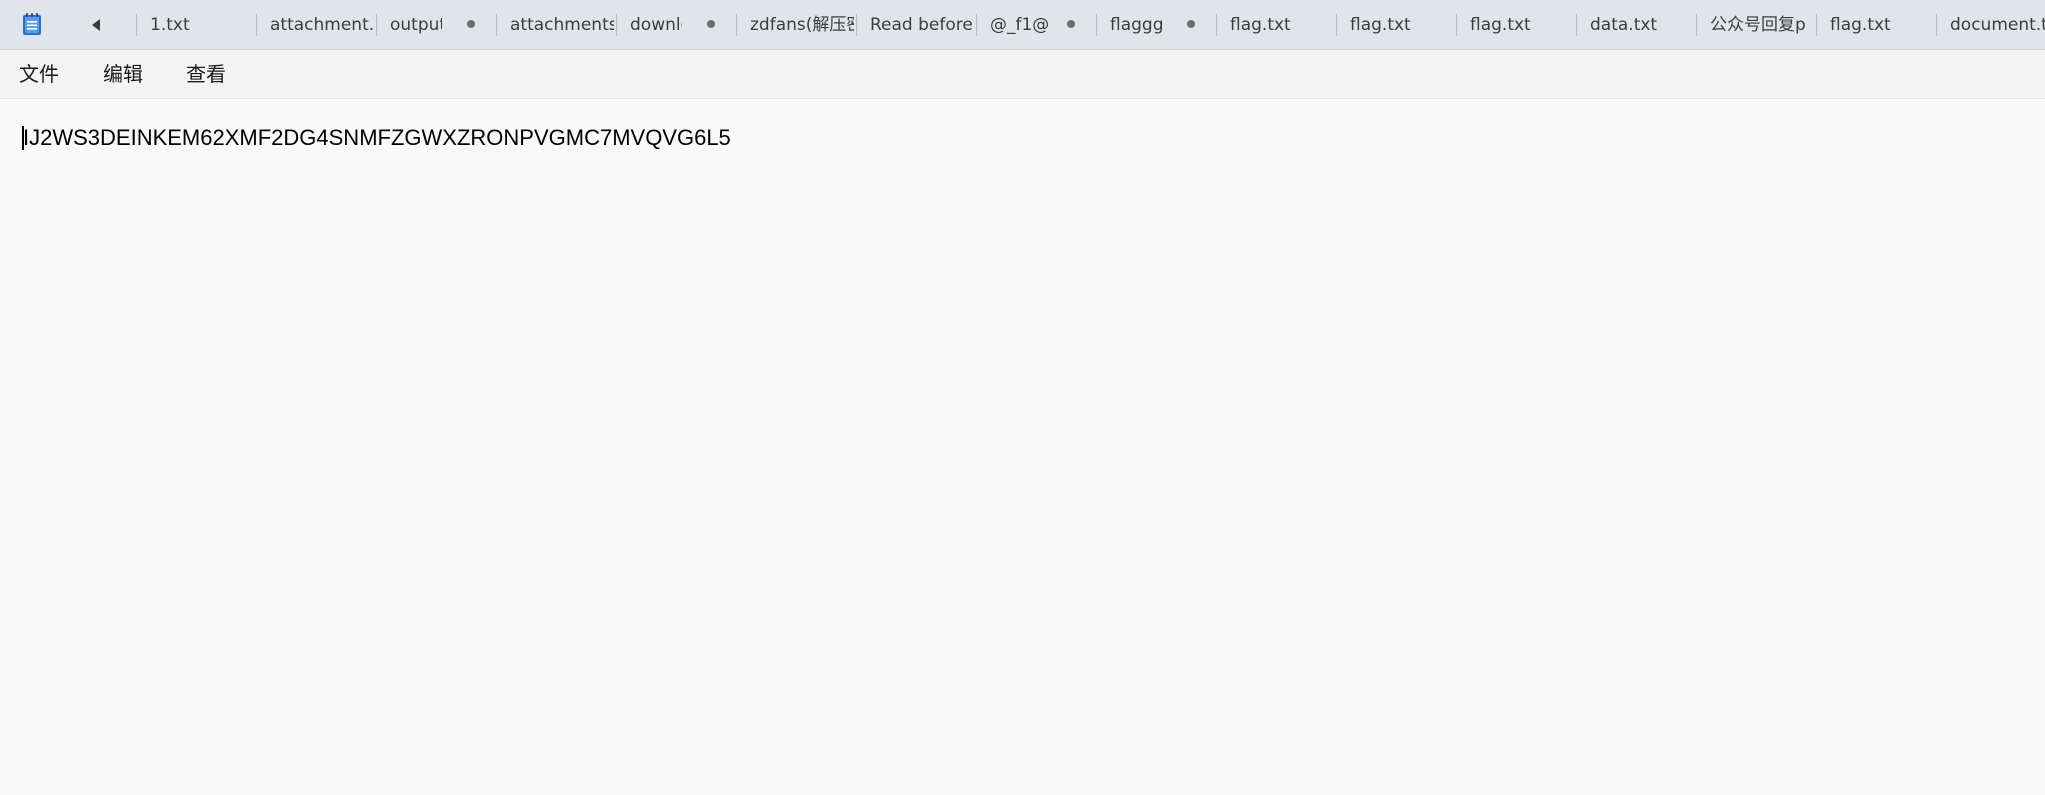 The width and height of the screenshot is (2045, 795). Describe the element at coordinates (921, 25) in the screenshot. I see `tab-label: Read before` at that location.